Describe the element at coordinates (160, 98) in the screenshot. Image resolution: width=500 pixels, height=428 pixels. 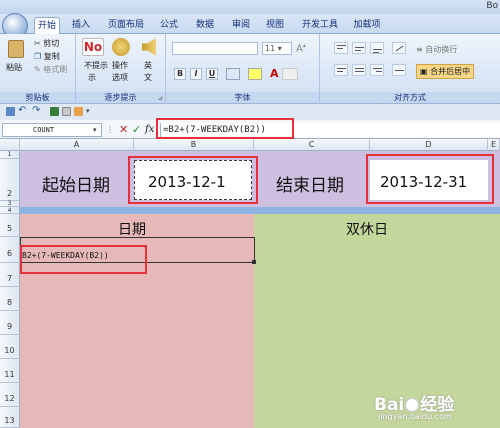
I see `dialog-launcher-icon: ⊿` at that location.